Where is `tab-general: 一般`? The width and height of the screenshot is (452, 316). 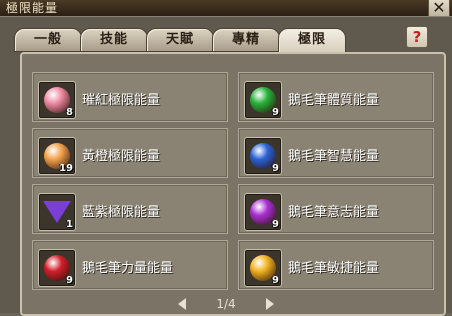 tab-general: 一般 is located at coordinates (48, 40).